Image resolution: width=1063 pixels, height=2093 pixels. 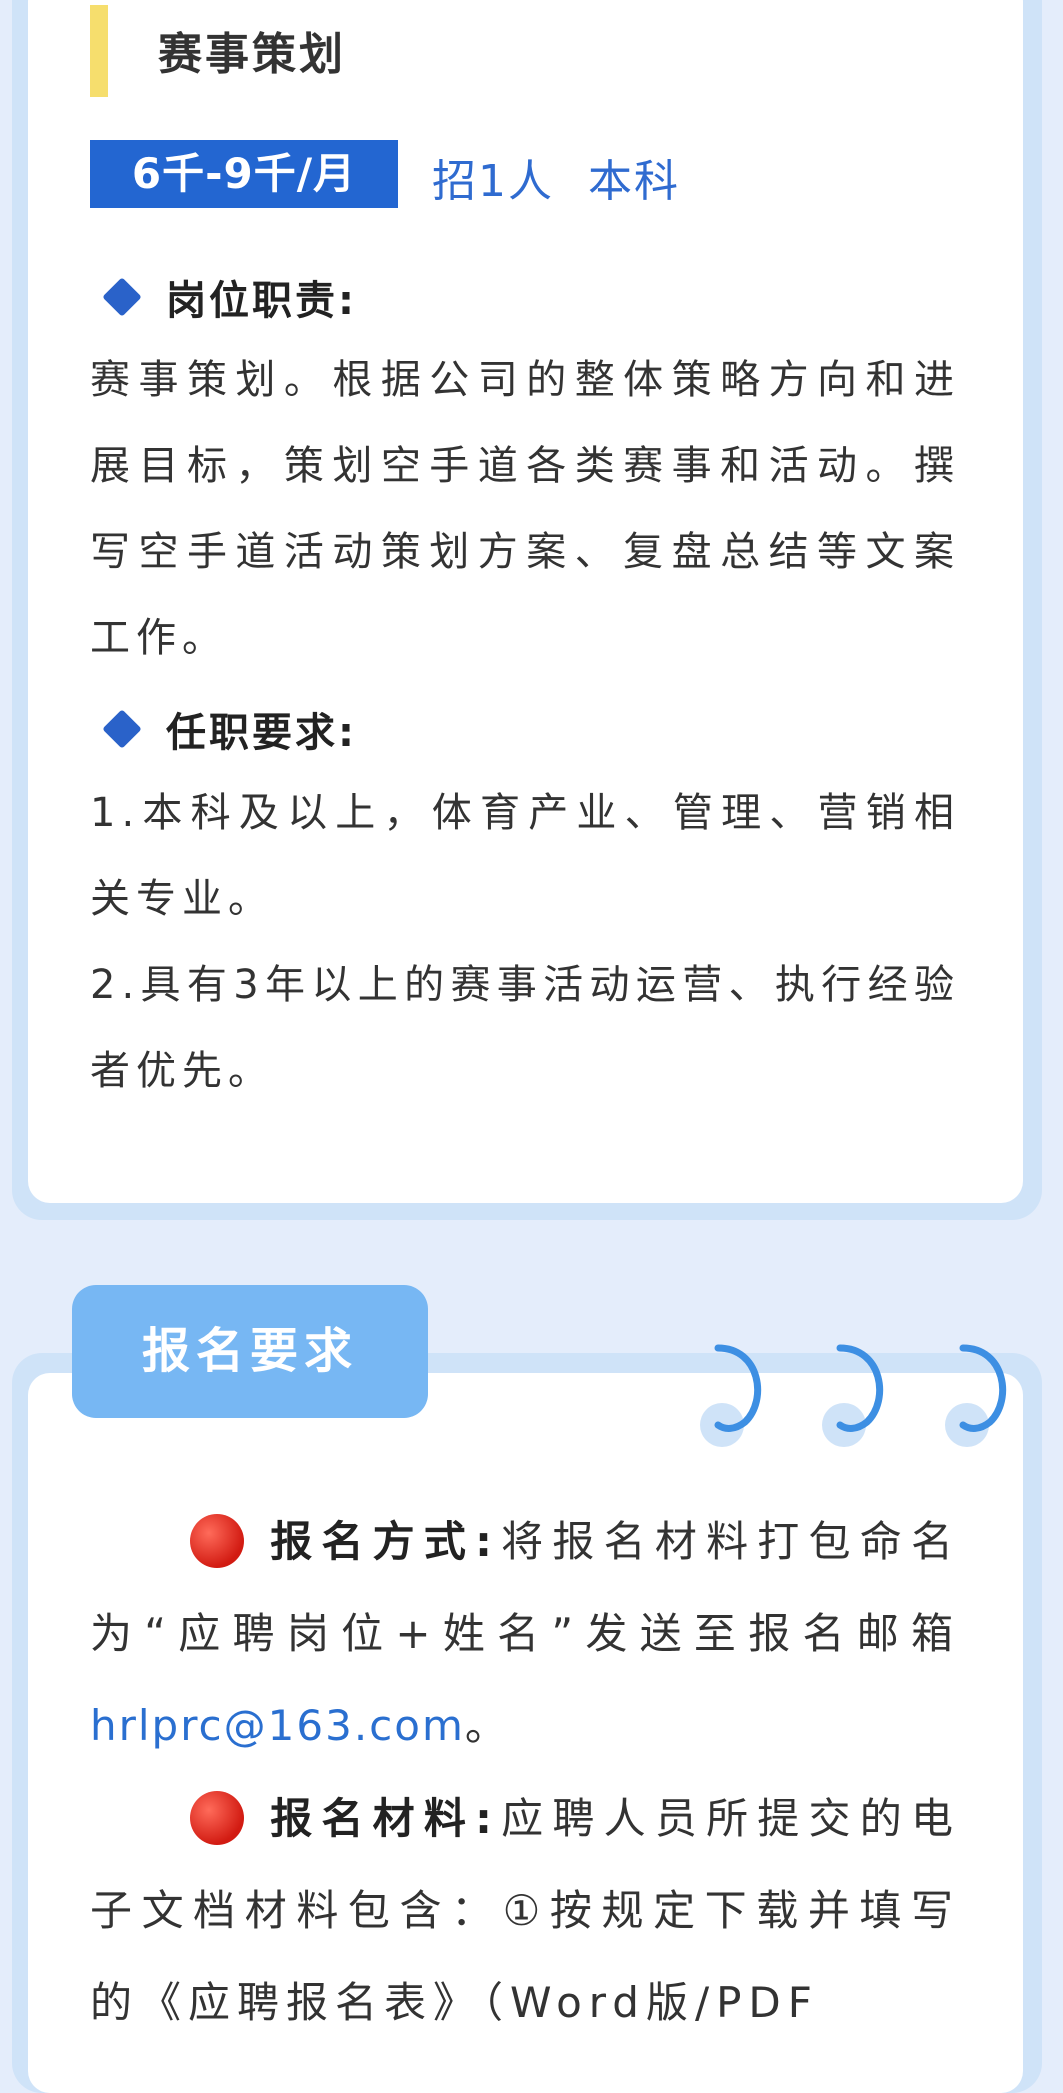 I want to click on requirement-item-1: 1.本科及以上，体育产业、管理、营销相关专业。, so click(x=525, y=856).